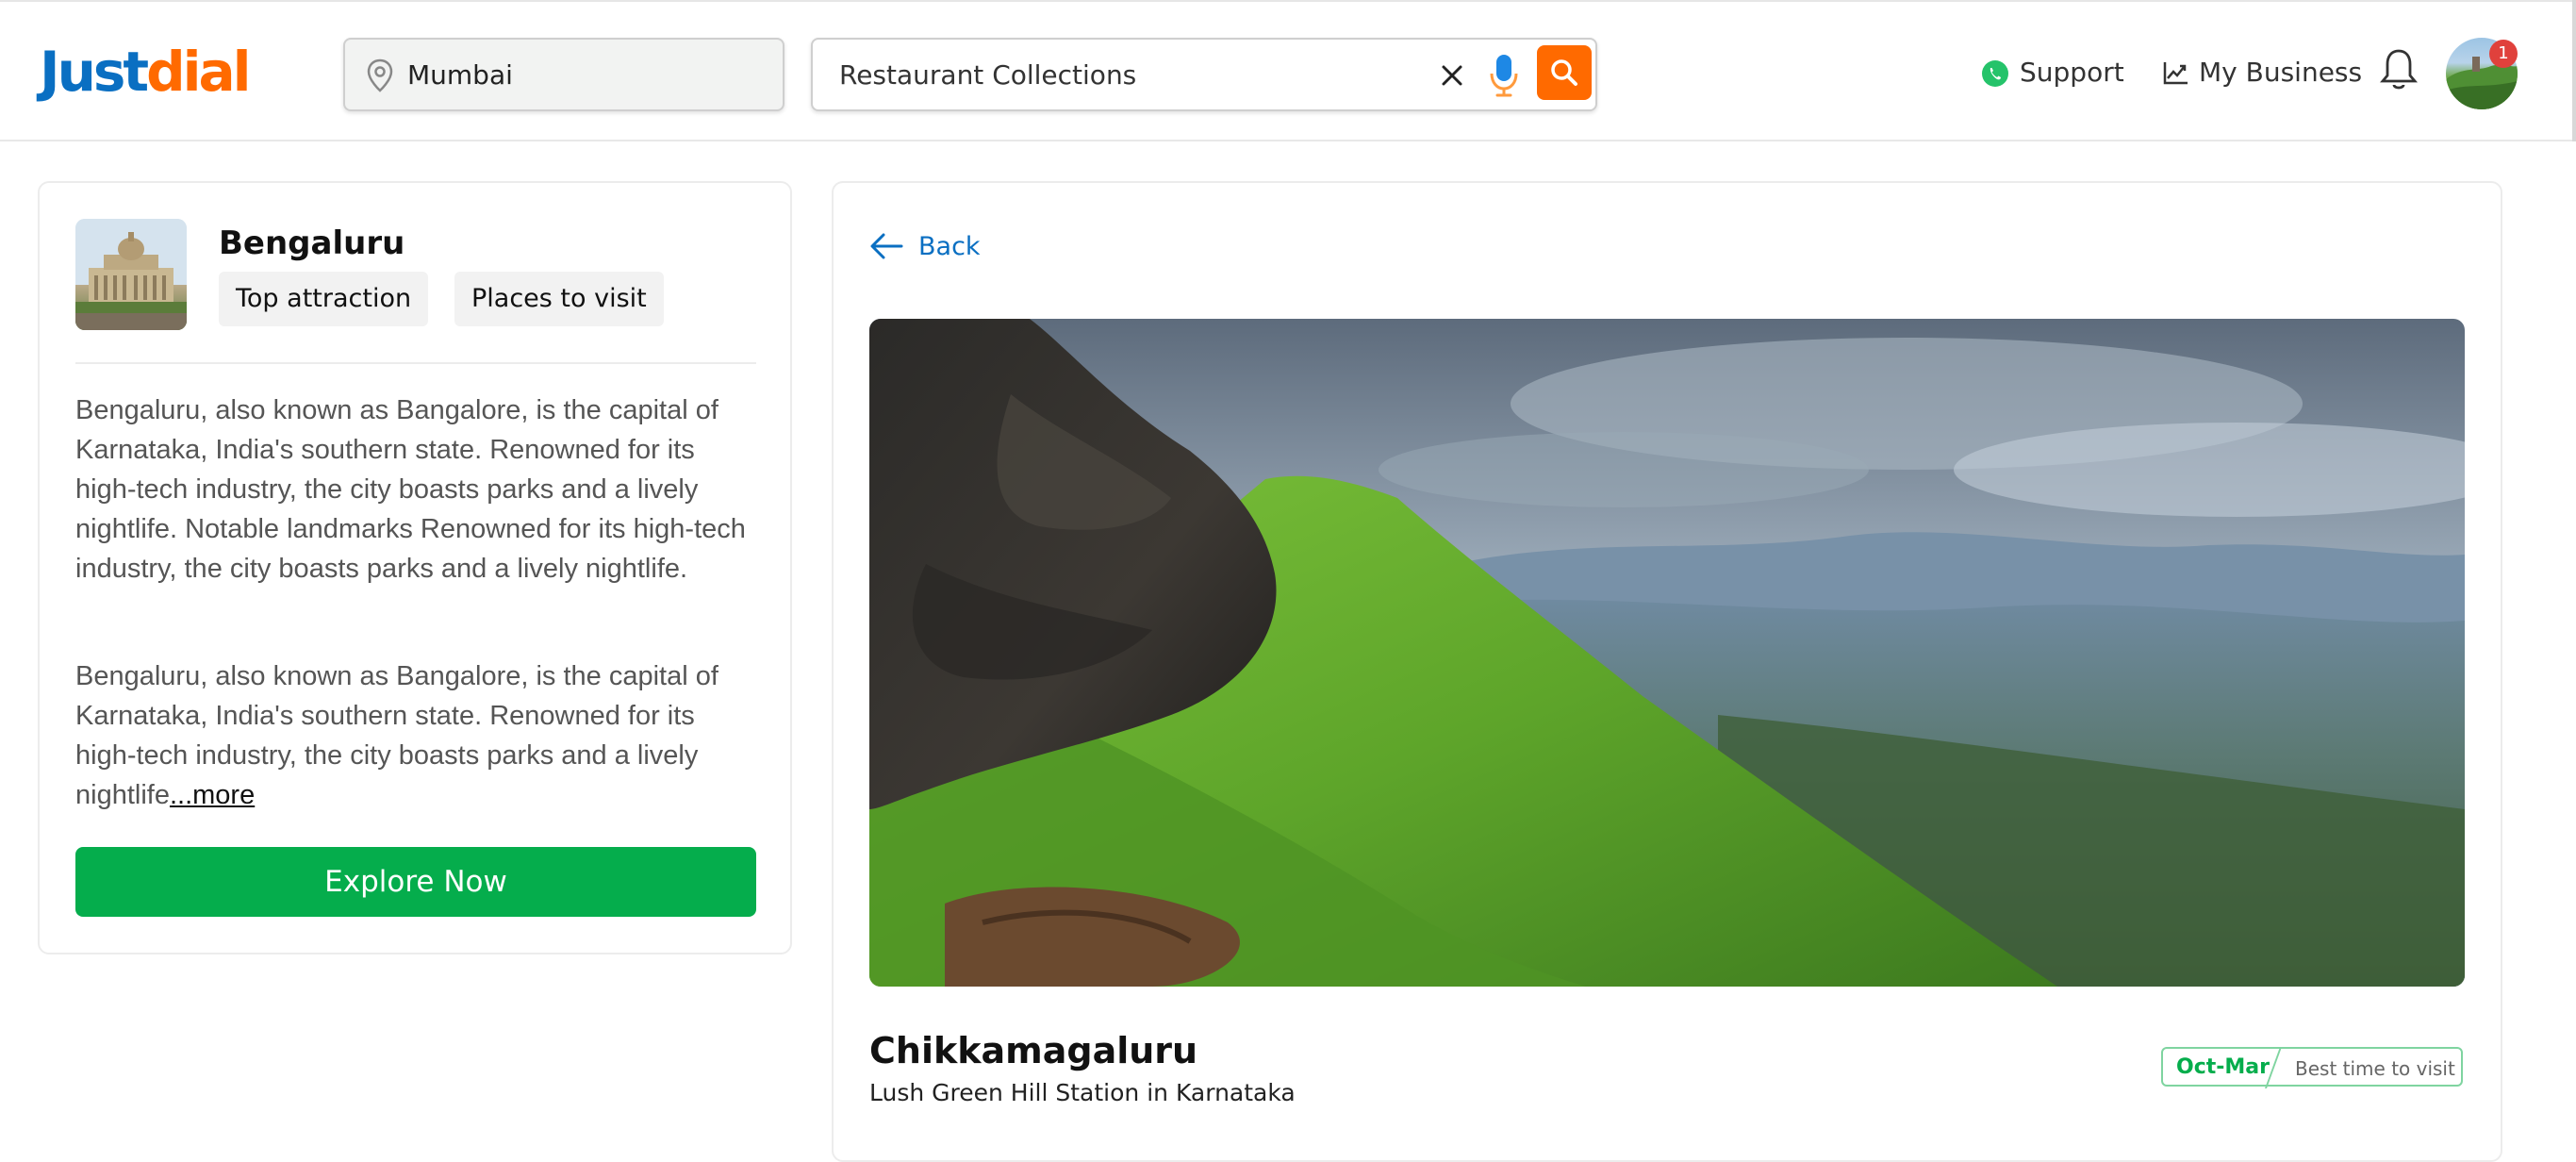 Image resolution: width=2576 pixels, height=1162 pixels. What do you see at coordinates (2574, 71) in the screenshot?
I see `scrollbar` at bounding box center [2574, 71].